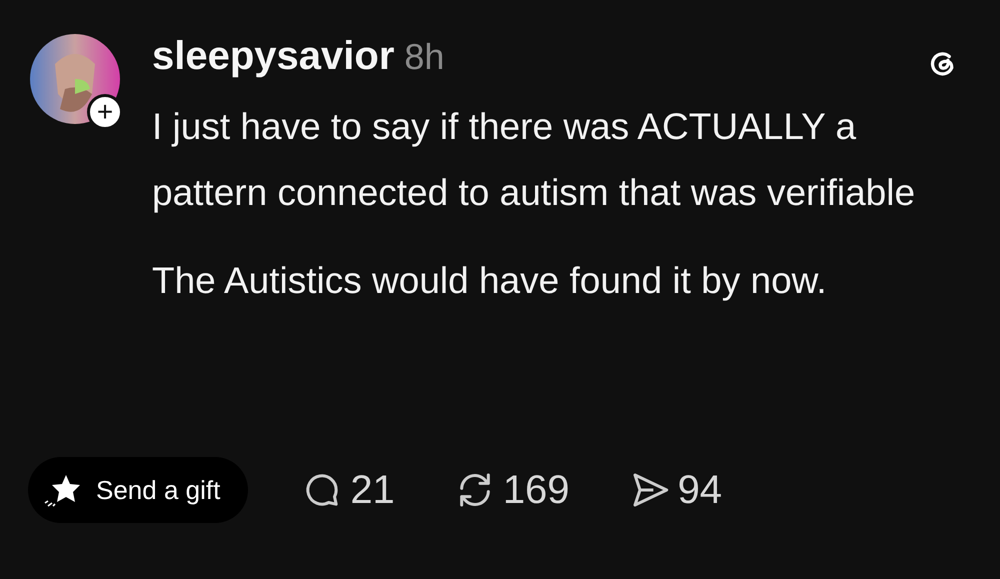 The height and width of the screenshot is (579, 1000). What do you see at coordinates (424, 57) in the screenshot?
I see `post-time: 8h` at bounding box center [424, 57].